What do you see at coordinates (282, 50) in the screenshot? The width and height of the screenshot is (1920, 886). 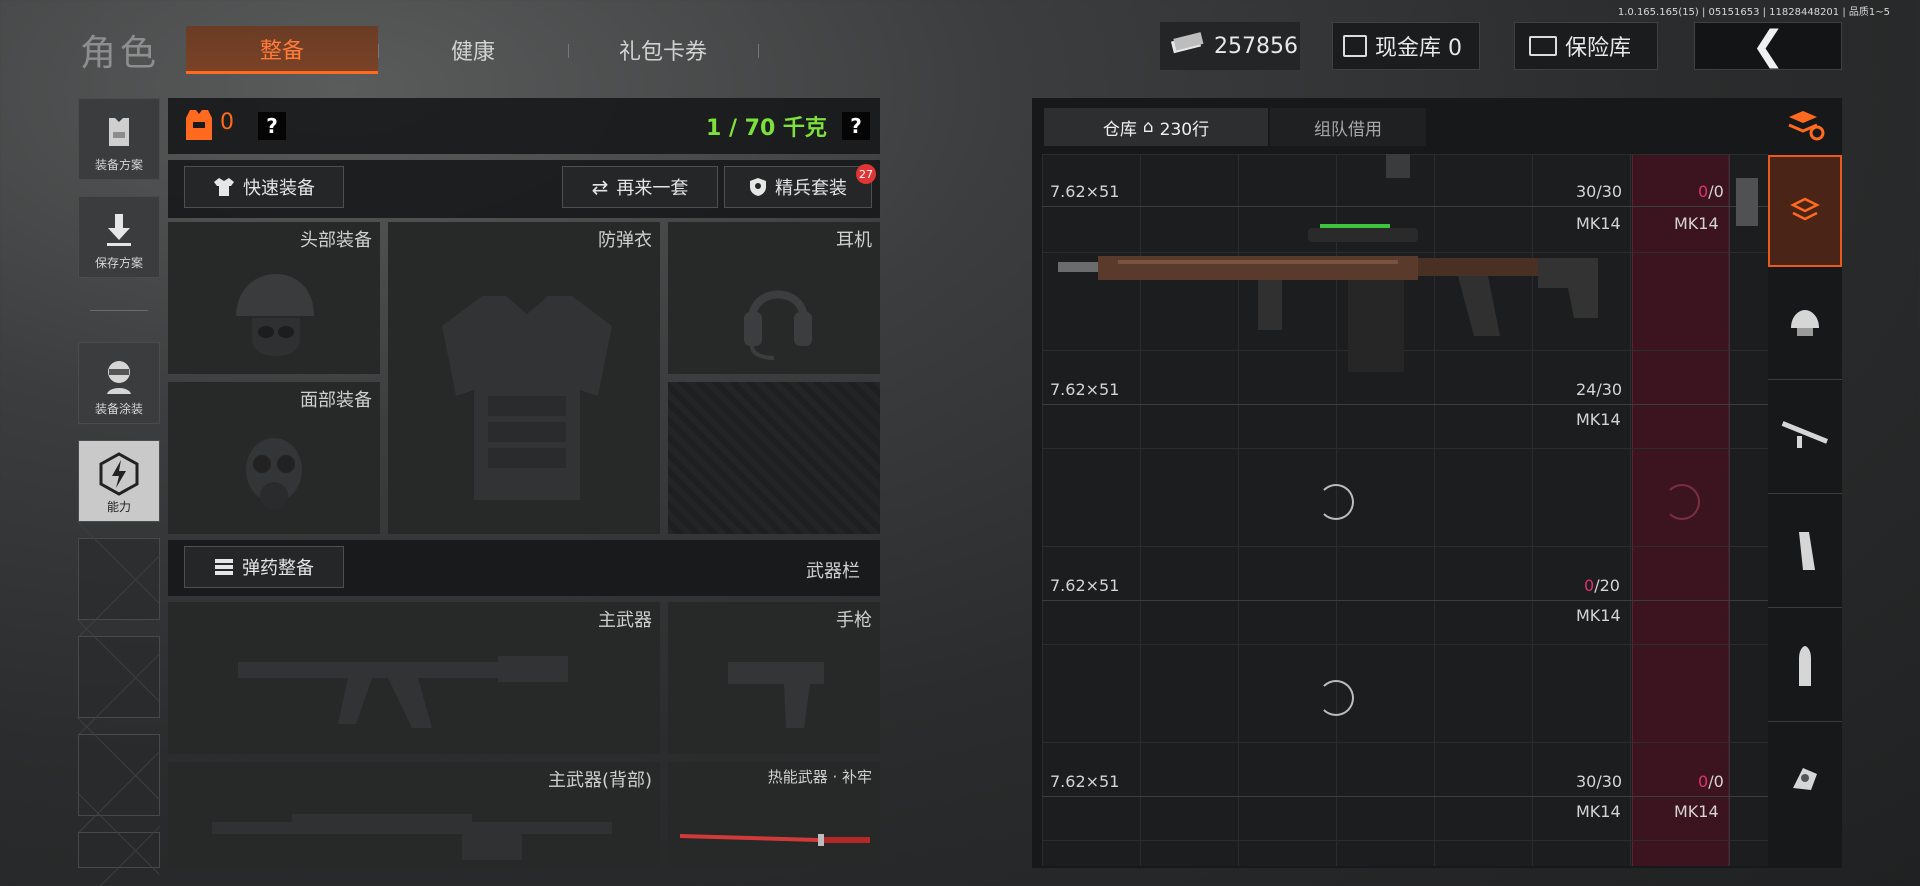 I see `tab-equip: 整备` at bounding box center [282, 50].